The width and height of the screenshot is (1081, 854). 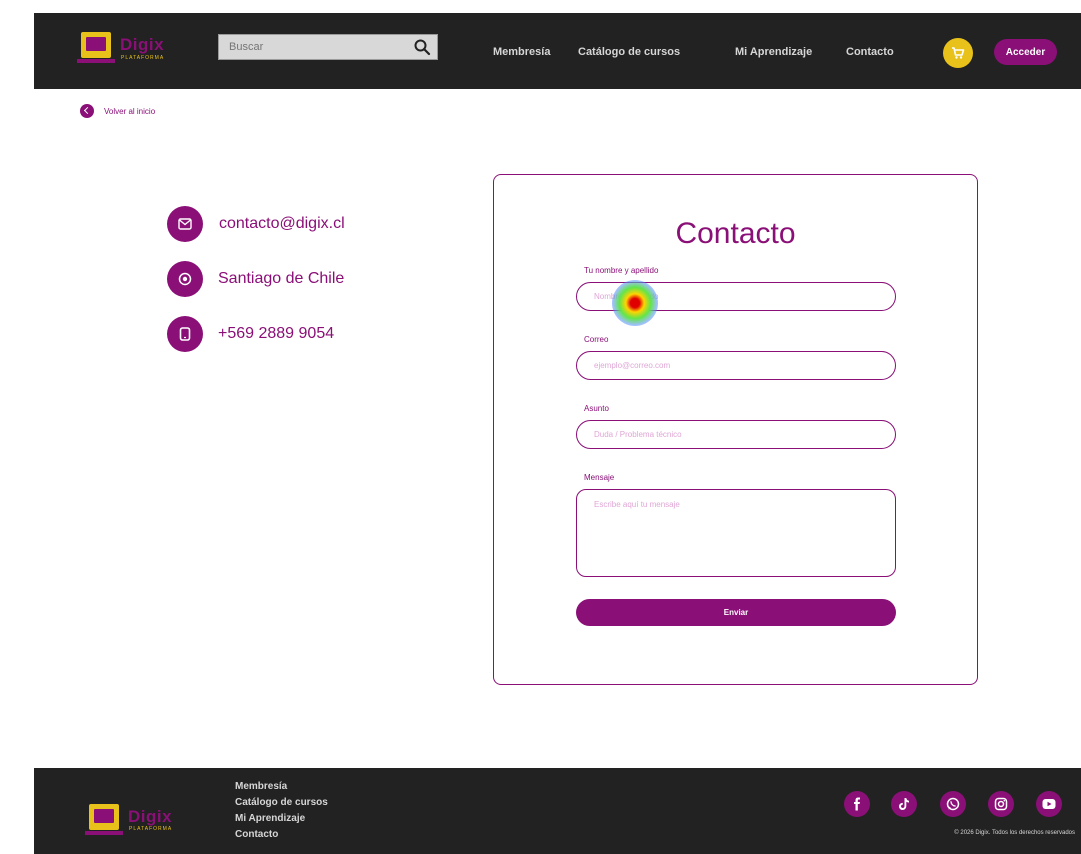 I want to click on nav-membresia: Membresía, so click(x=521, y=52).